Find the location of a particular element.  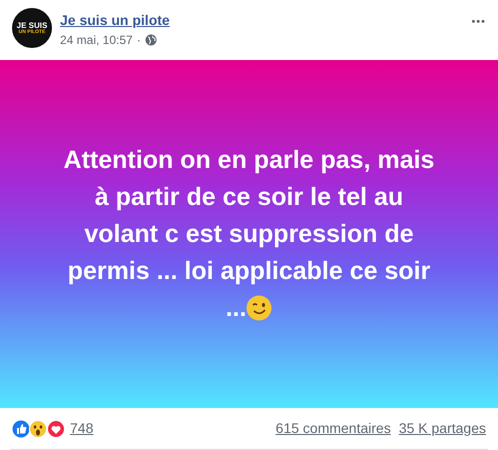

shares-link: 35 K partages is located at coordinates (442, 428).